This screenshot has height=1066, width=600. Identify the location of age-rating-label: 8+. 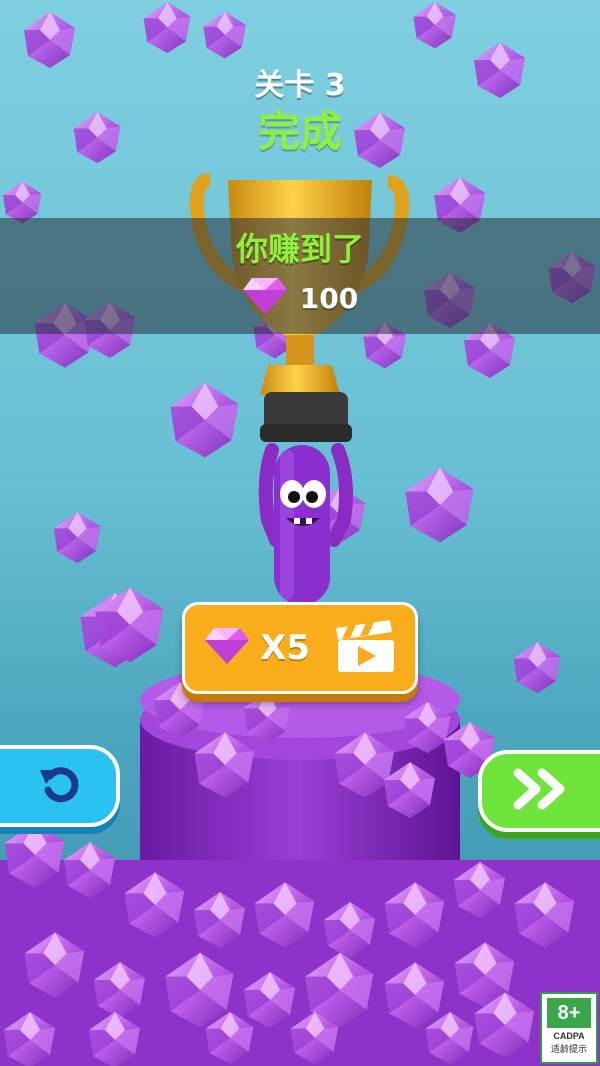
(569, 1013).